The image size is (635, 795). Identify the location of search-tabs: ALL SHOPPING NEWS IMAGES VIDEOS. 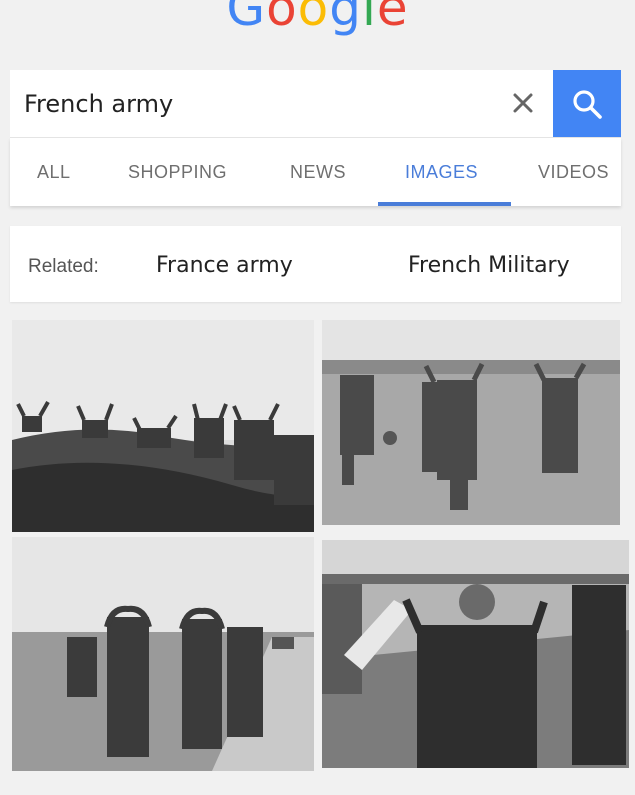
(315, 172).